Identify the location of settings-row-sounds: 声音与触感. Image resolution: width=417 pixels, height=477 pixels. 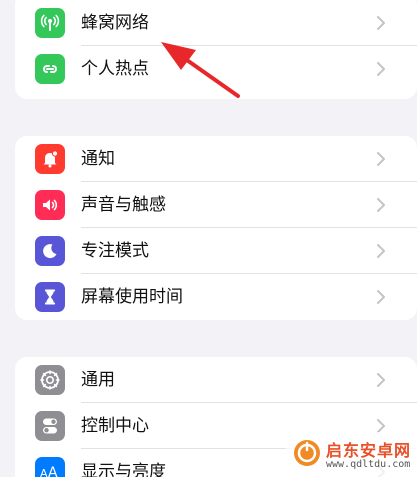
(216, 205).